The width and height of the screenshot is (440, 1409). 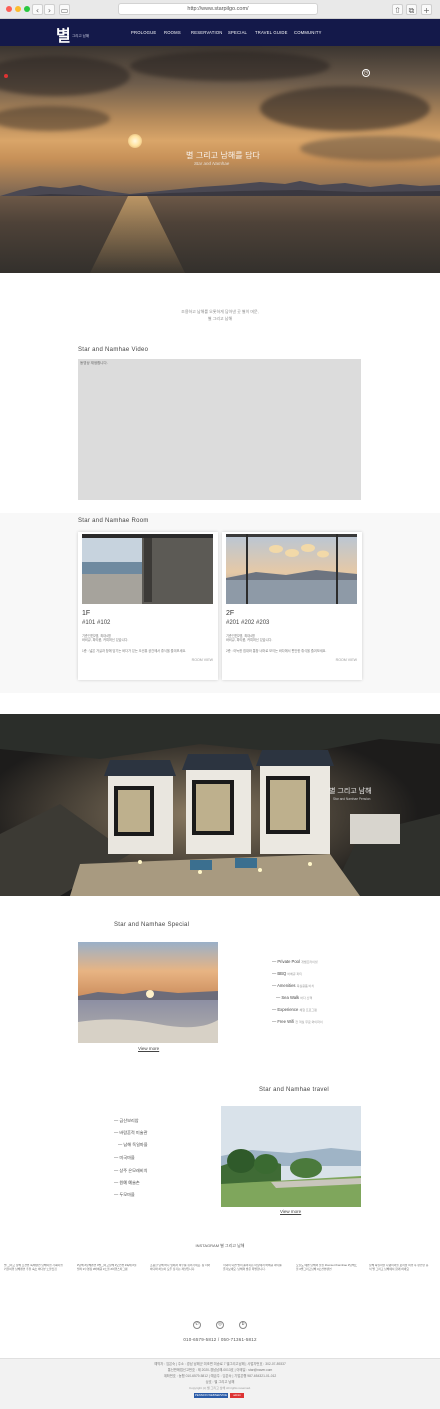 I want to click on room-section, so click(x=220, y=603).